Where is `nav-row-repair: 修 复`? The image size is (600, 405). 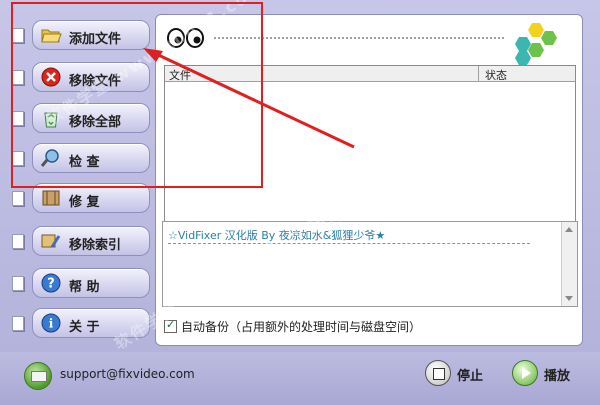
nav-row-repair: 修 复 is located at coordinates (80, 198).